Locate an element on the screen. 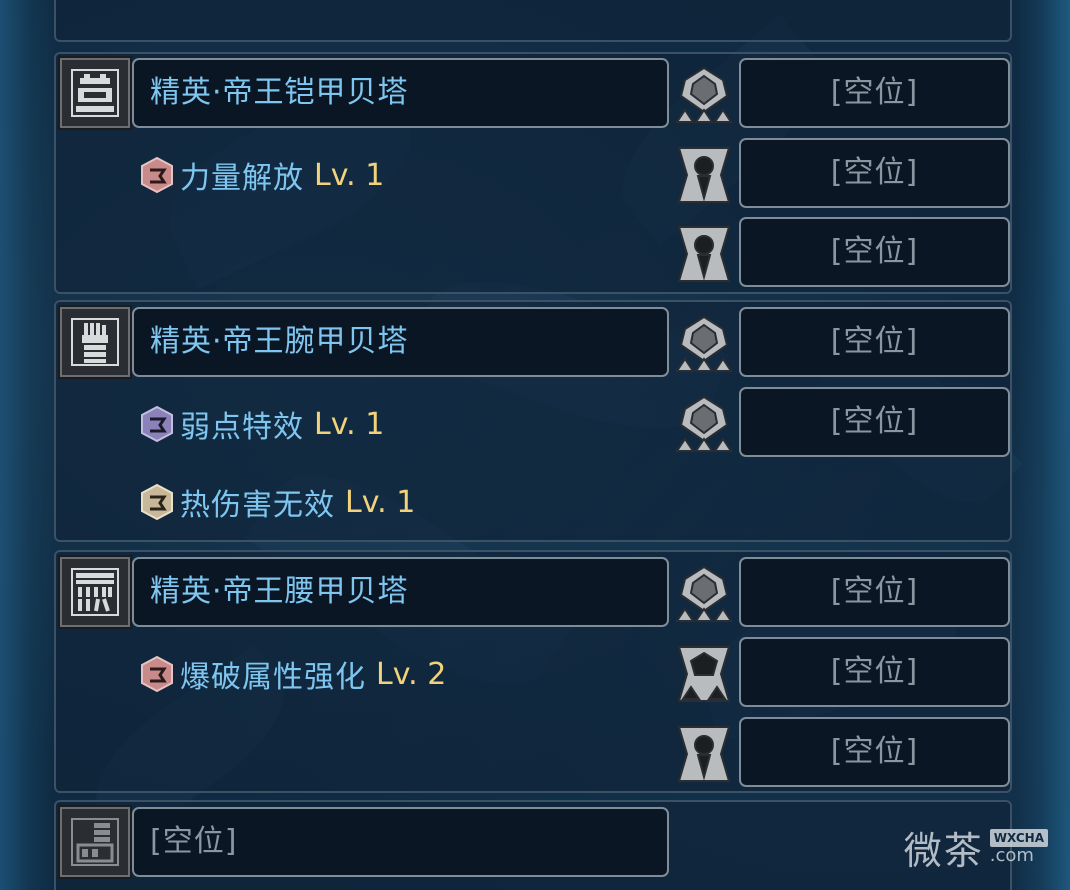 Image resolution: width=1070 pixels, height=890 pixels. watermark-text: 微茶 is located at coordinates (943, 850).